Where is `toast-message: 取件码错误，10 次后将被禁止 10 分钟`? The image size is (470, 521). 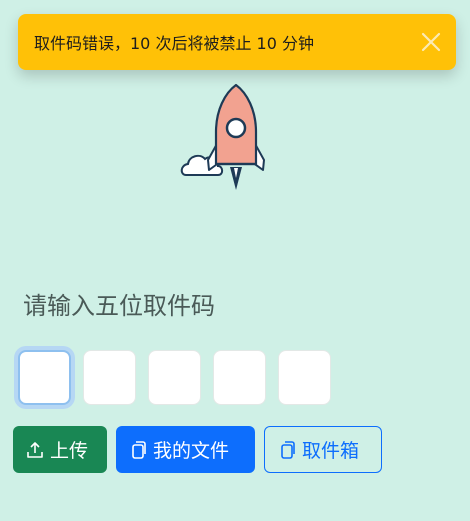 toast-message: 取件码错误，10 次后将被禁止 10 分钟 is located at coordinates (174, 43).